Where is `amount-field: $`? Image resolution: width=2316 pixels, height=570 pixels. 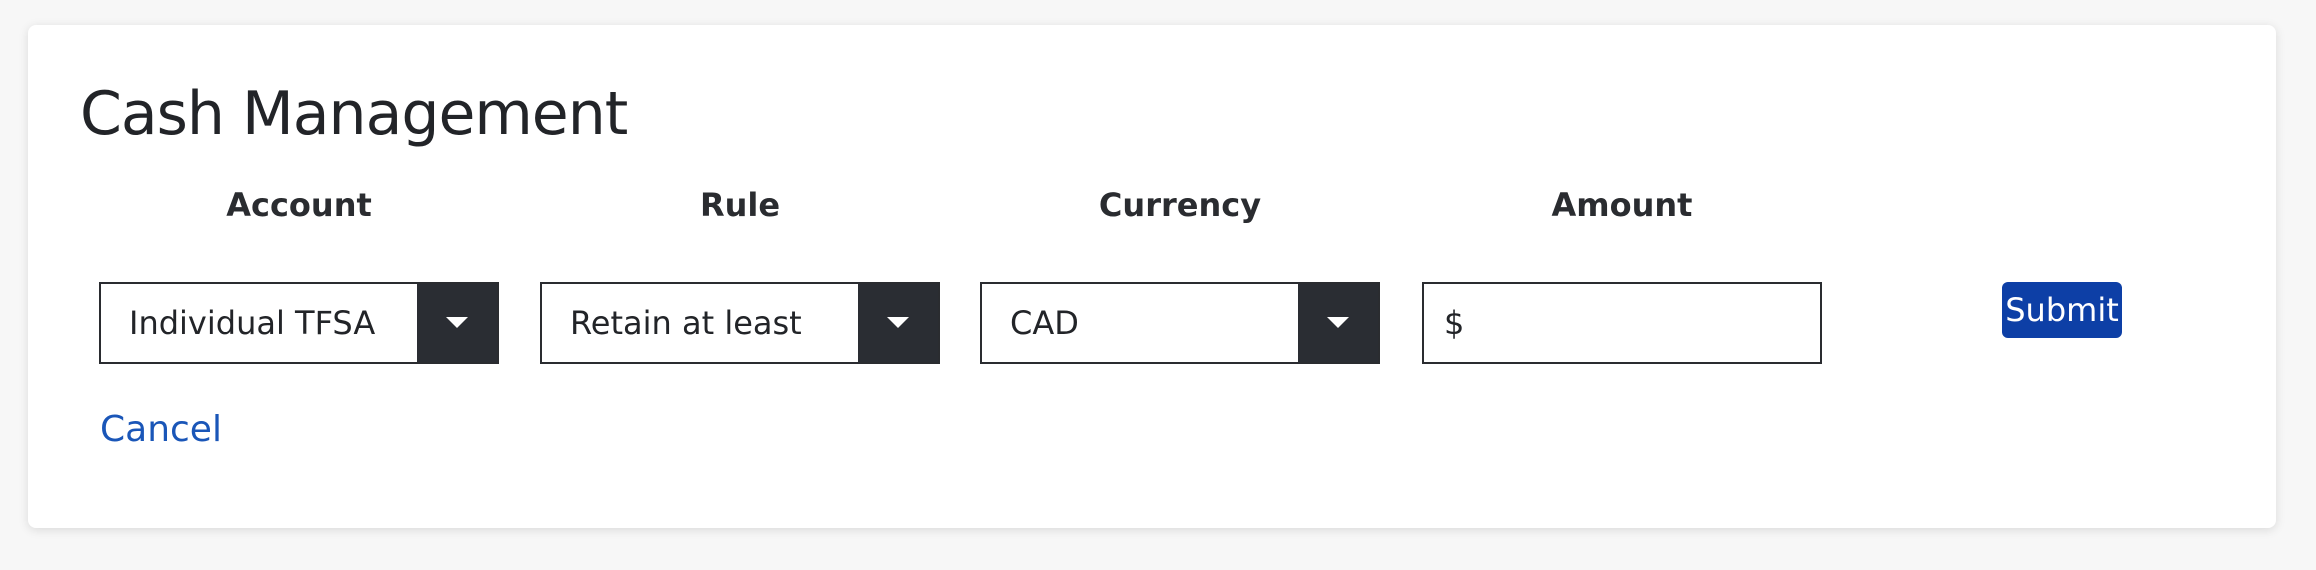
amount-field: $ is located at coordinates (1648, 323).